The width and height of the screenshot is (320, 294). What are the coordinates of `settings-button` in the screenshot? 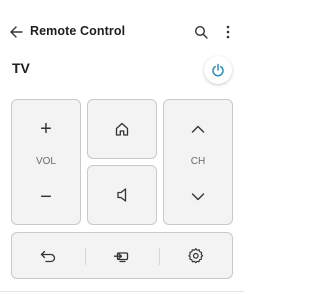 It's located at (196, 255).